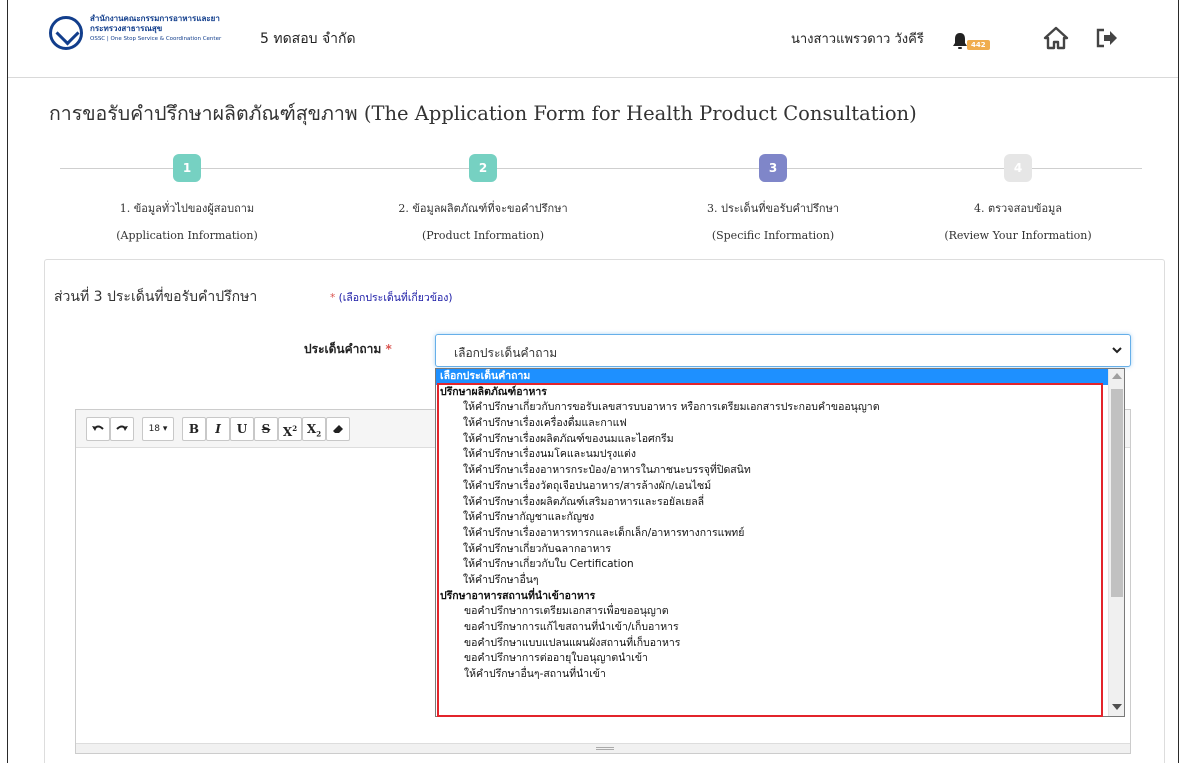 This screenshot has height=763, width=1186. I want to click on bold-icon: B, so click(194, 429).